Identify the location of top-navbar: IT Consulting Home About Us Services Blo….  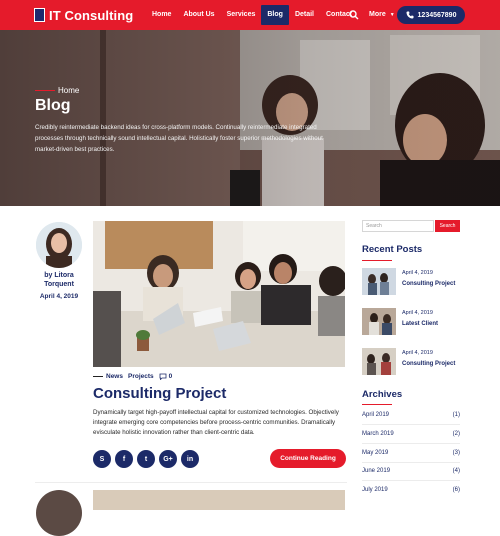
(250, 15).